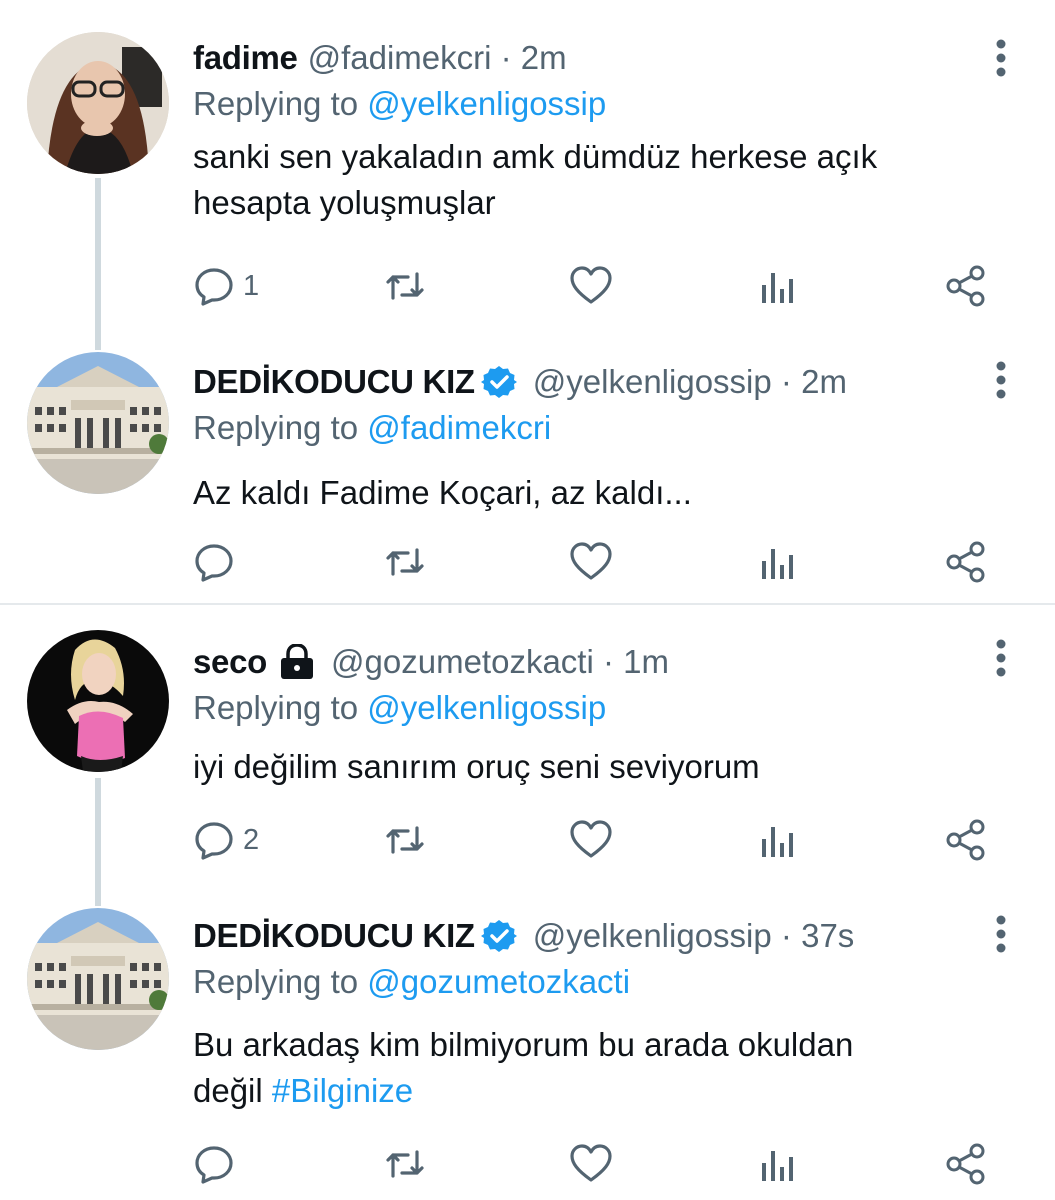 This screenshot has width=1055, height=1200. Describe the element at coordinates (500, 662) in the screenshot. I see `handle: @gozumetozkacti · 1m` at that location.